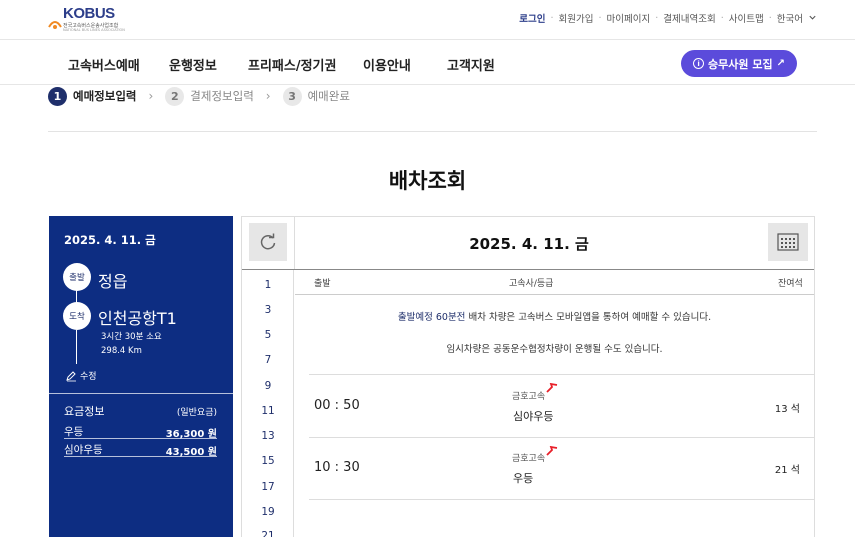 Image resolution: width=855 pixels, height=537 pixels. I want to click on external-link-icon: ↗, so click(780, 63).